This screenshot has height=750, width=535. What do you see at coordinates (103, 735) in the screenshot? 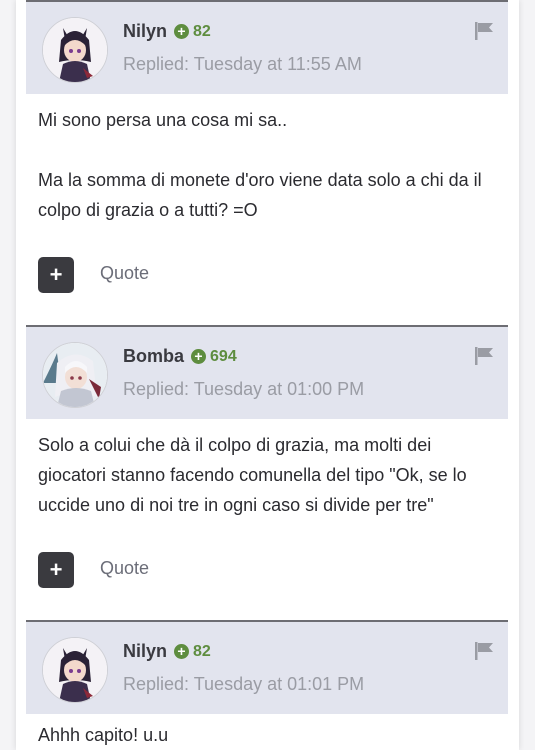
I see `post-paragraph: Ahhh capito! u.u` at bounding box center [103, 735].